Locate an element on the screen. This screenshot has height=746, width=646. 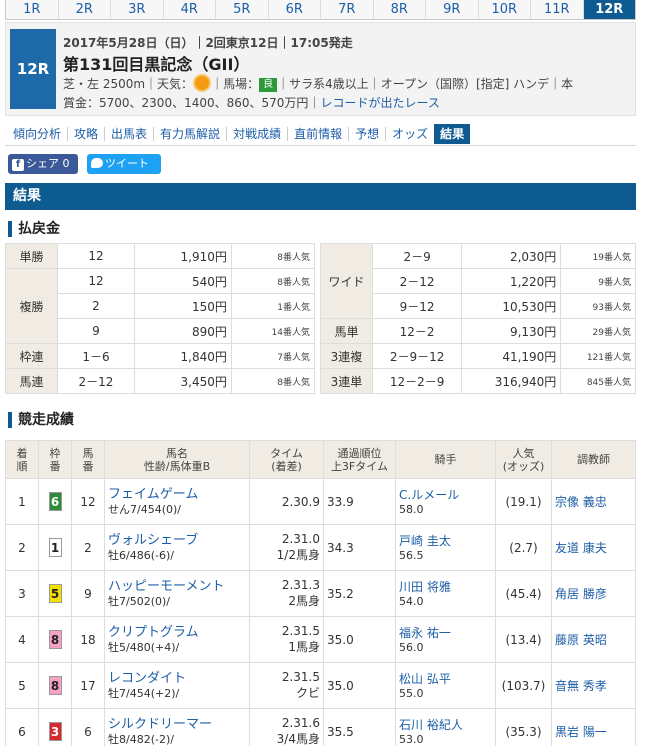
jockey-cell: 石川 裕紀人 53.0 is located at coordinates (445, 727).